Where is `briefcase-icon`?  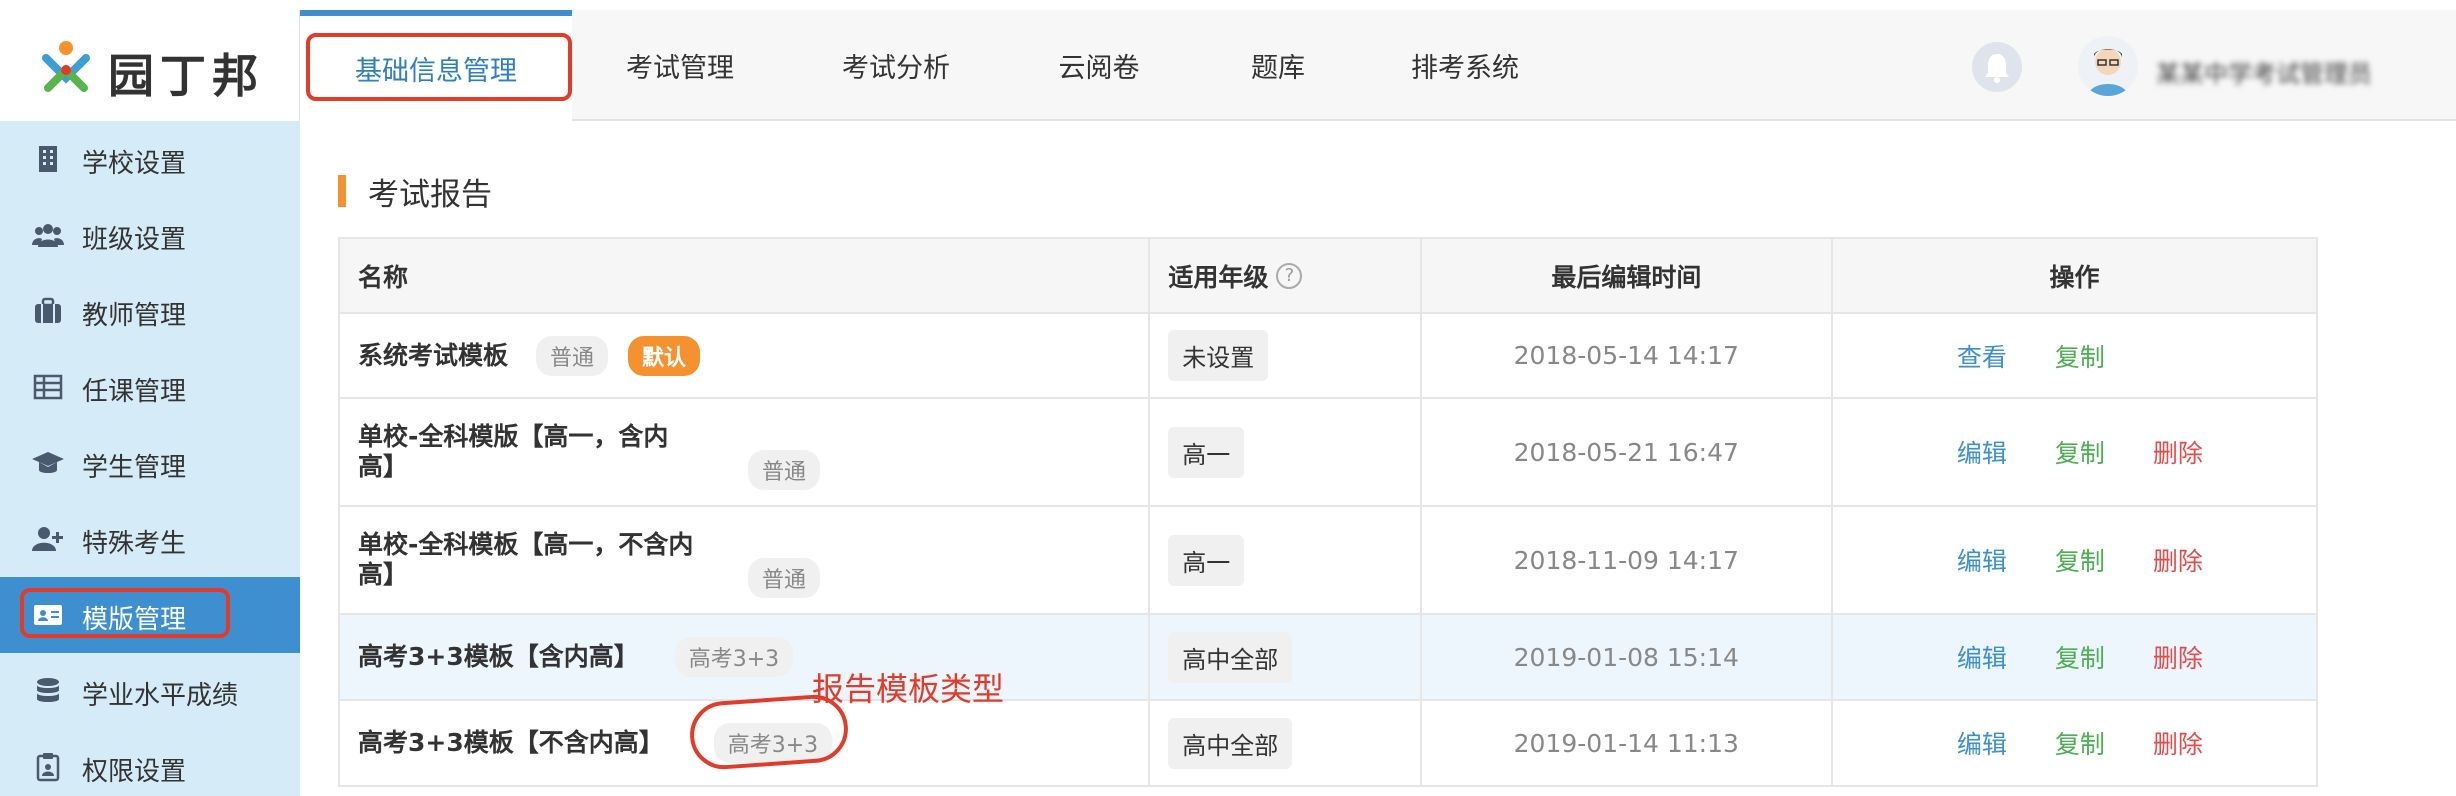 briefcase-icon is located at coordinates (48, 310).